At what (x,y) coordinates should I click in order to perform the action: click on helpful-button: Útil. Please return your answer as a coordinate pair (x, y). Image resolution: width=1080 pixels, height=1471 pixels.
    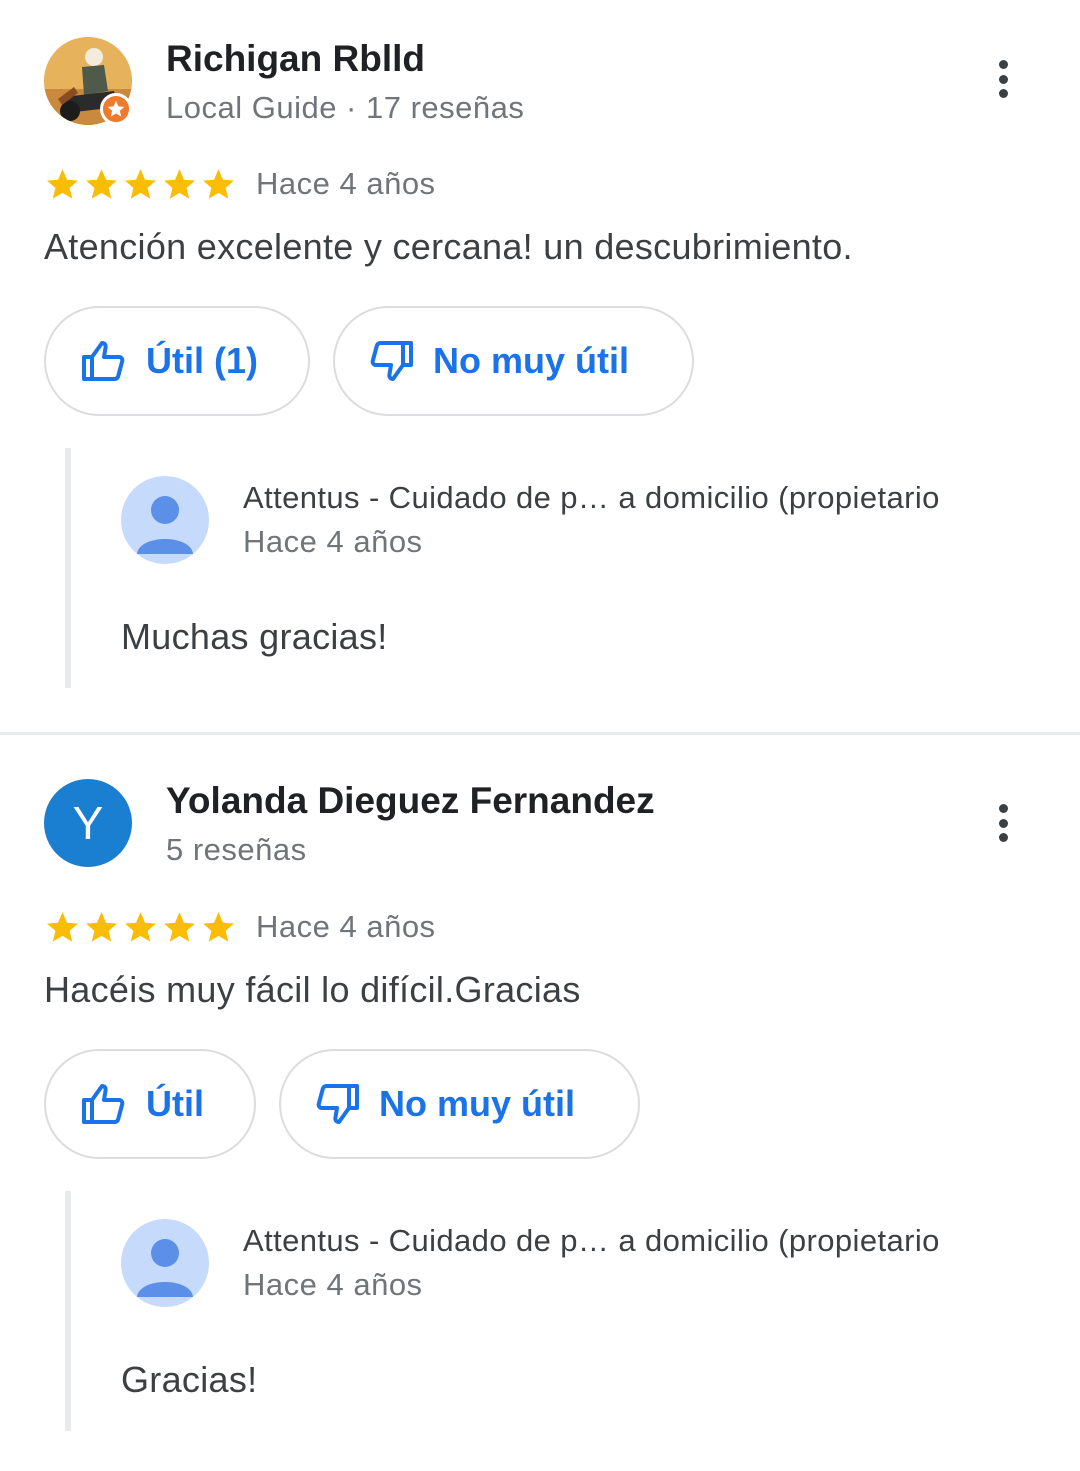
    Looking at the image, I should click on (150, 1104).